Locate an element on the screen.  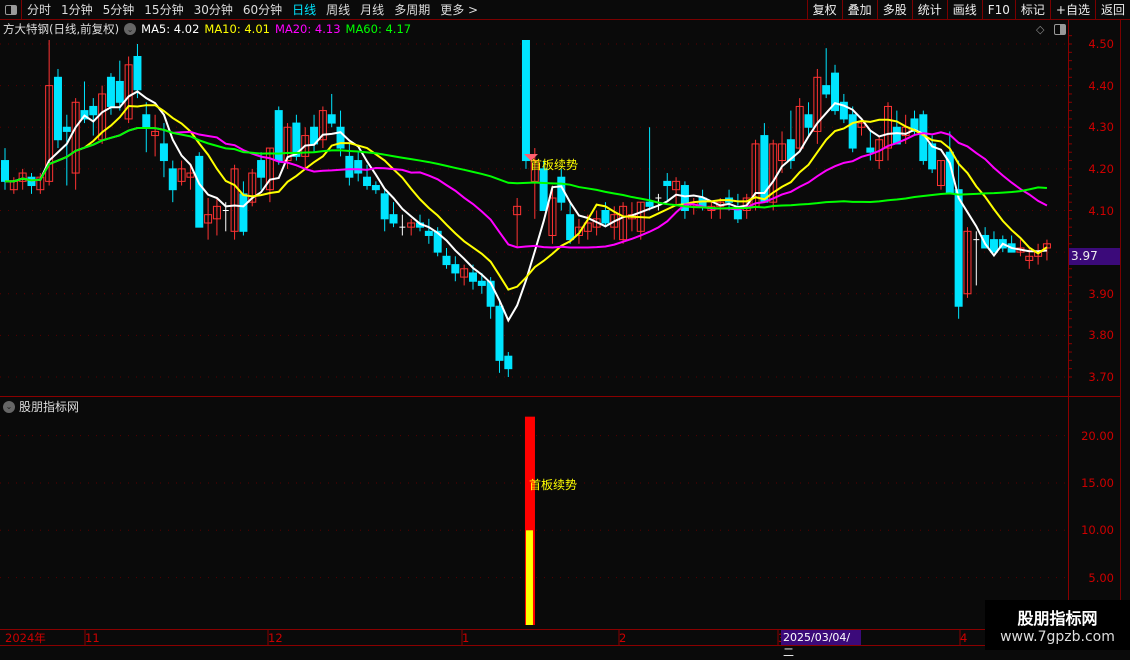
signal-label-main: 首板续势 is located at coordinates (554, 165).